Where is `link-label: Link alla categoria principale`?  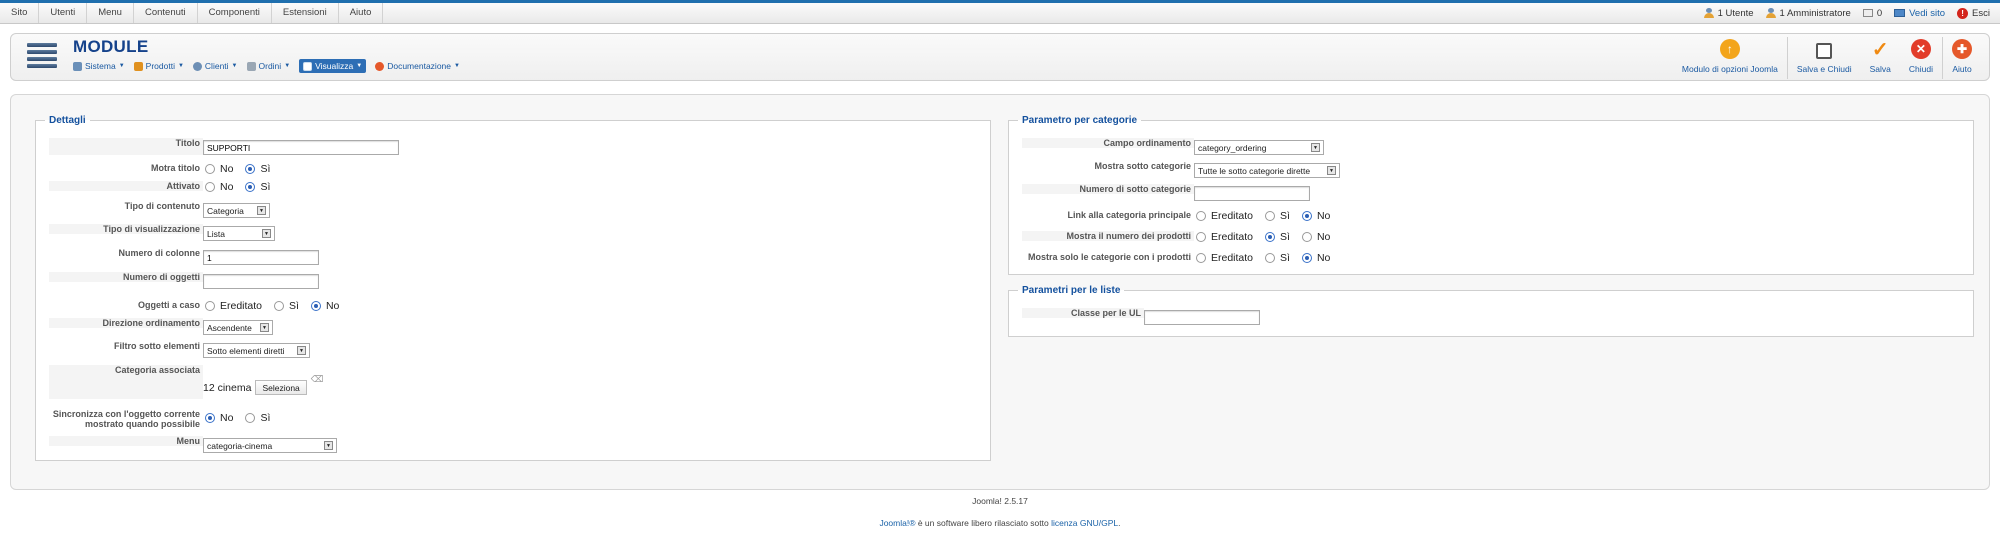 link-label: Link alla categoria principale is located at coordinates (1129, 215).